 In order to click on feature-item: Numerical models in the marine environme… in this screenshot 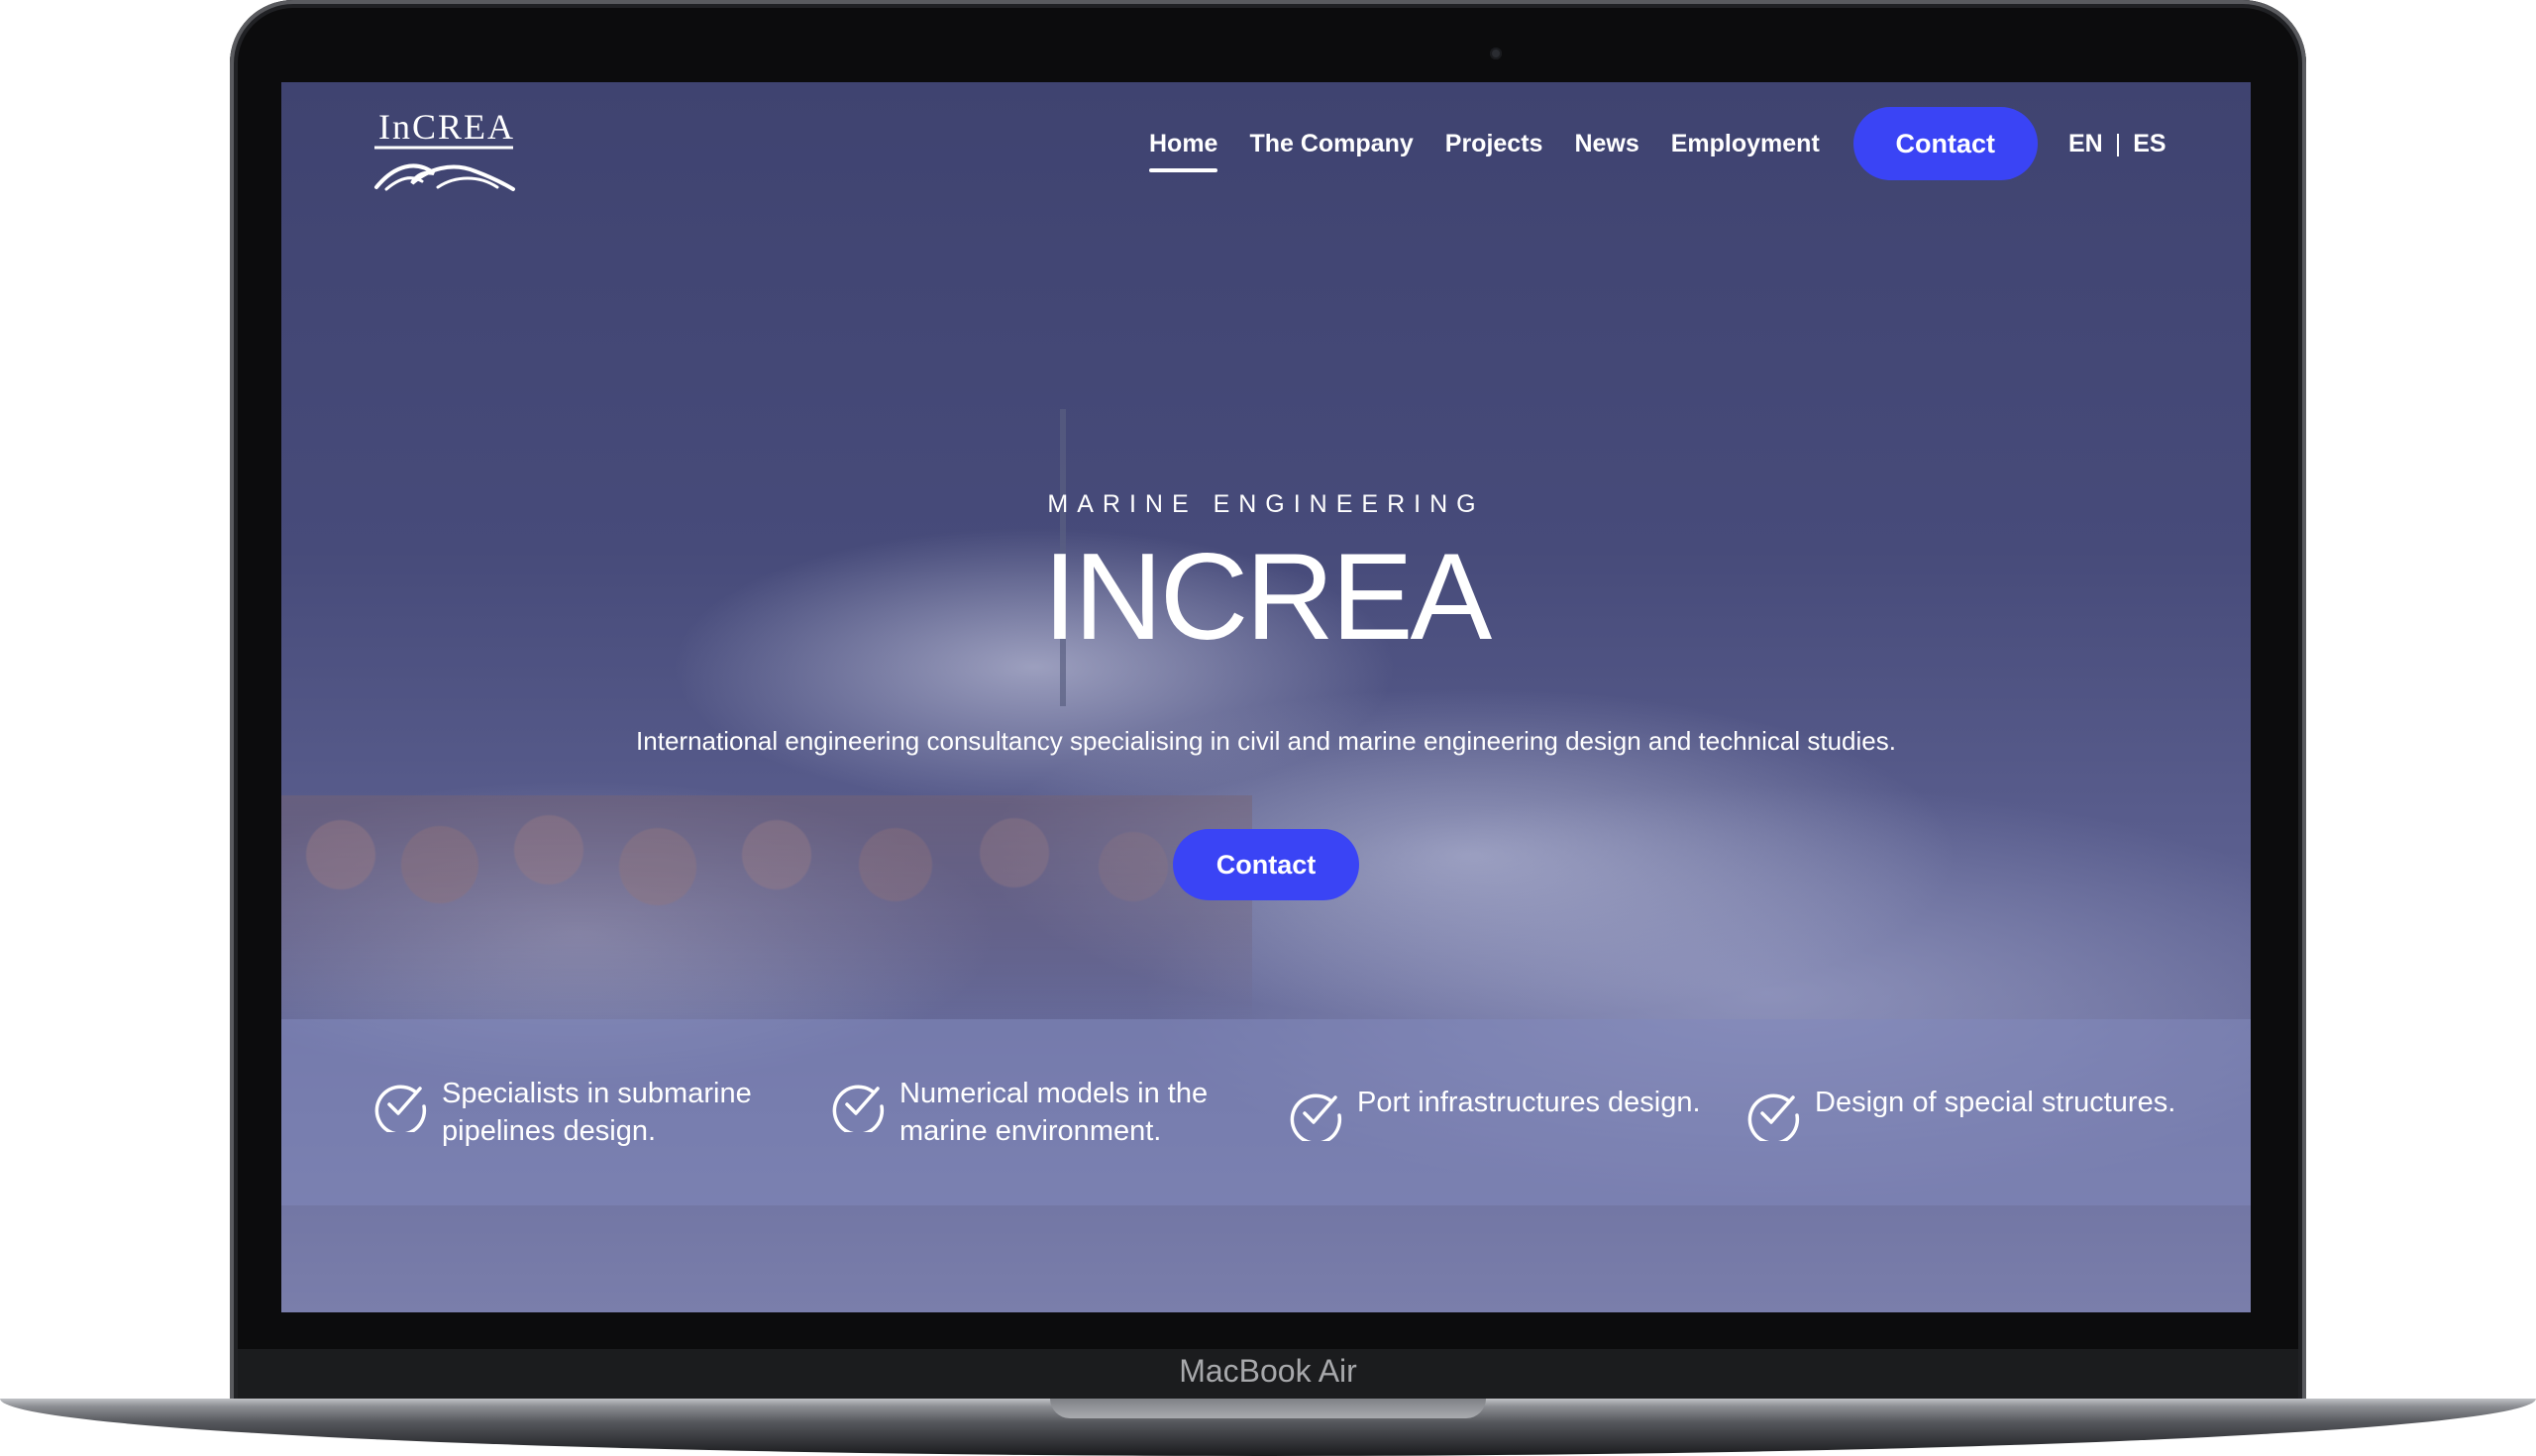, I will do `click(1059, 1112)`.